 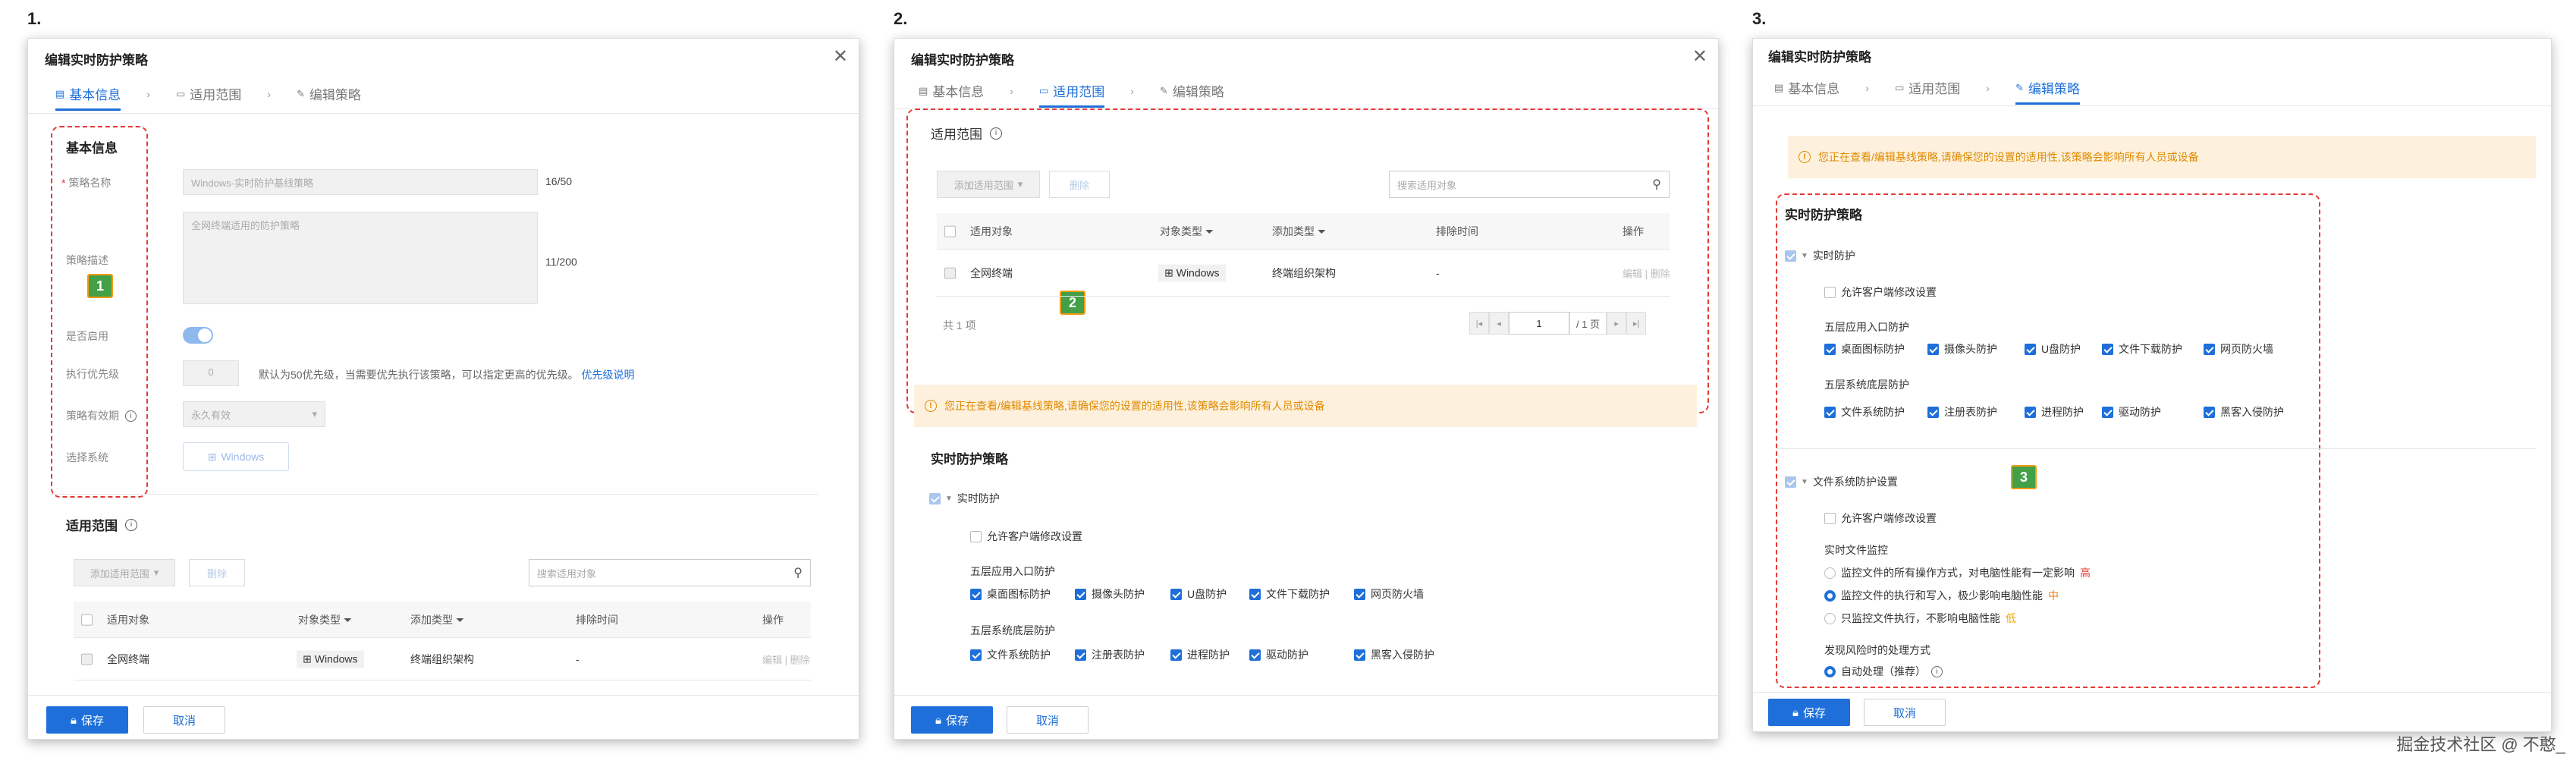 What do you see at coordinates (1479, 323) in the screenshot?
I see `first-page-icon: |◂` at bounding box center [1479, 323].